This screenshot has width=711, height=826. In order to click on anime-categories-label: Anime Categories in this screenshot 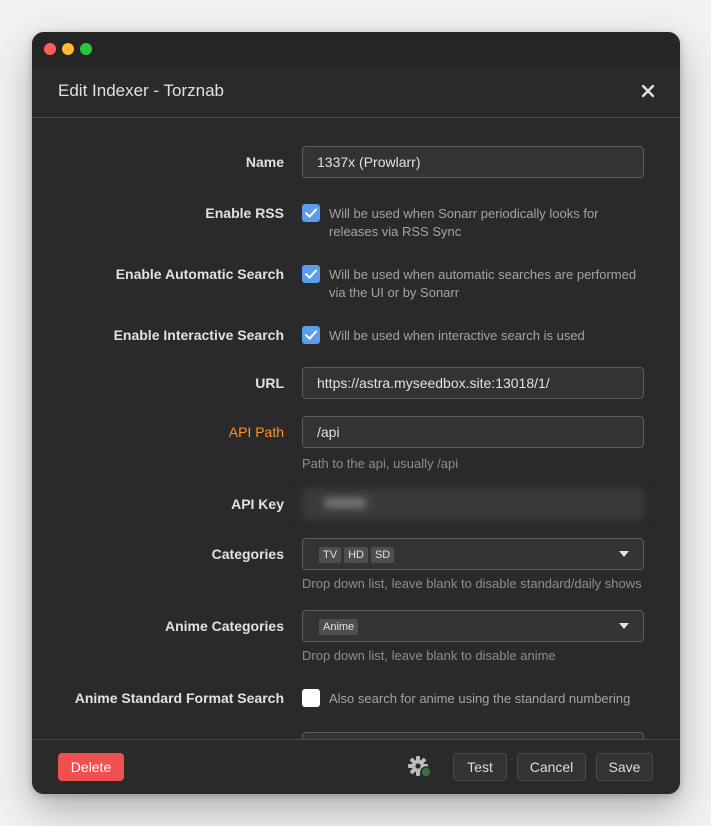, I will do `click(224, 626)`.